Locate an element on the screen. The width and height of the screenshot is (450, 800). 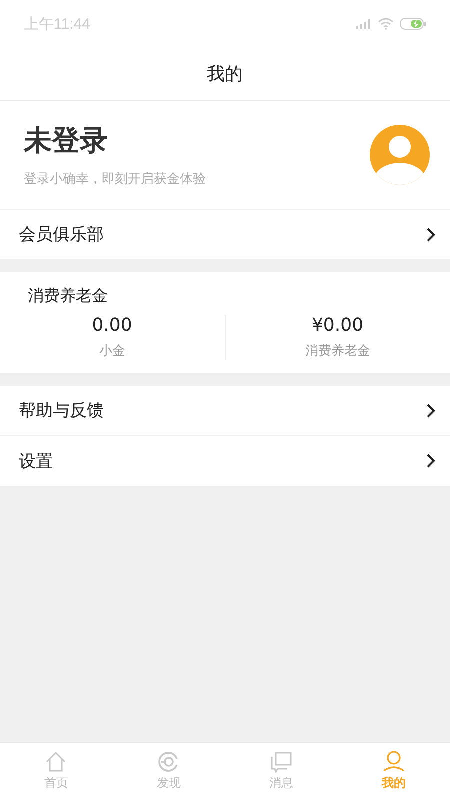
menu-item: 帮助与反馈 is located at coordinates (225, 410).